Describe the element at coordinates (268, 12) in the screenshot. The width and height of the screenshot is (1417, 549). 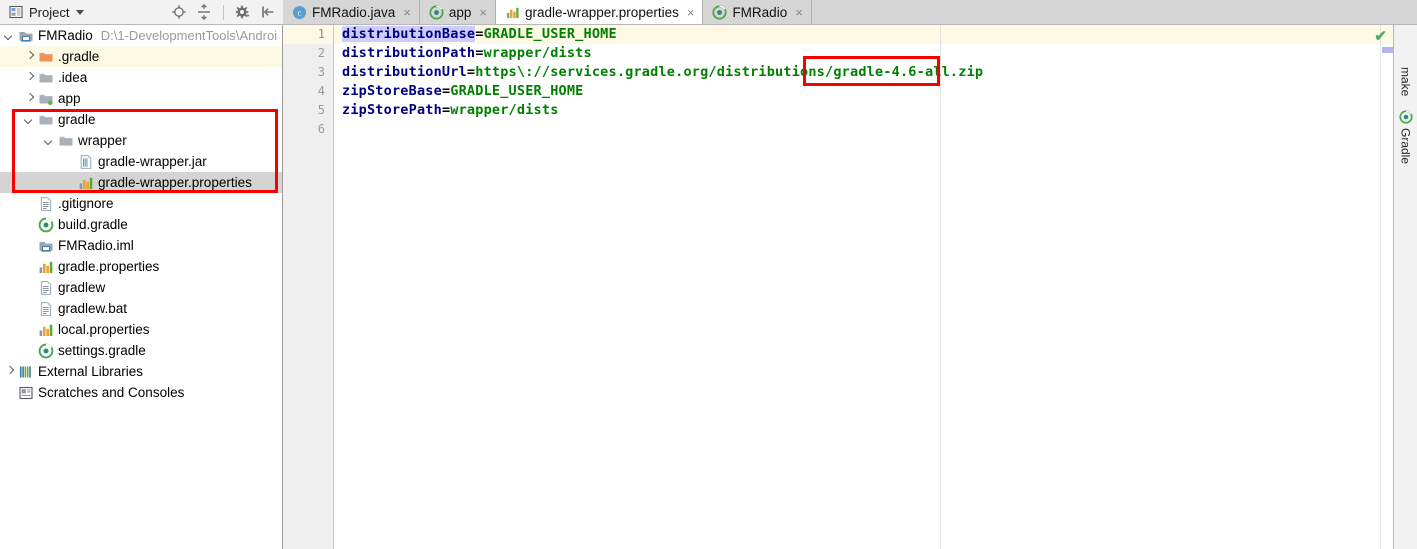
I see `hide-panel-icon` at that location.